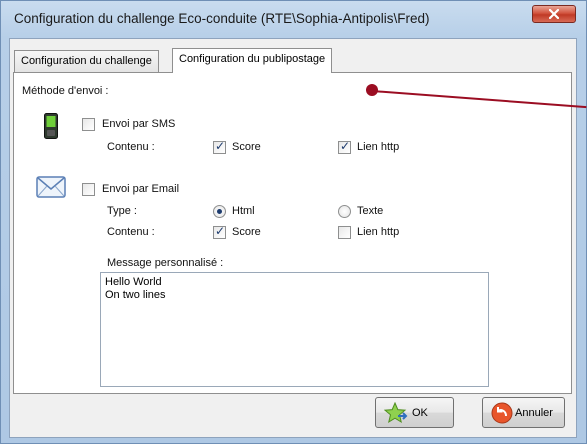 The image size is (587, 444). Describe the element at coordinates (51, 187) in the screenshot. I see `envelope-icon` at that location.